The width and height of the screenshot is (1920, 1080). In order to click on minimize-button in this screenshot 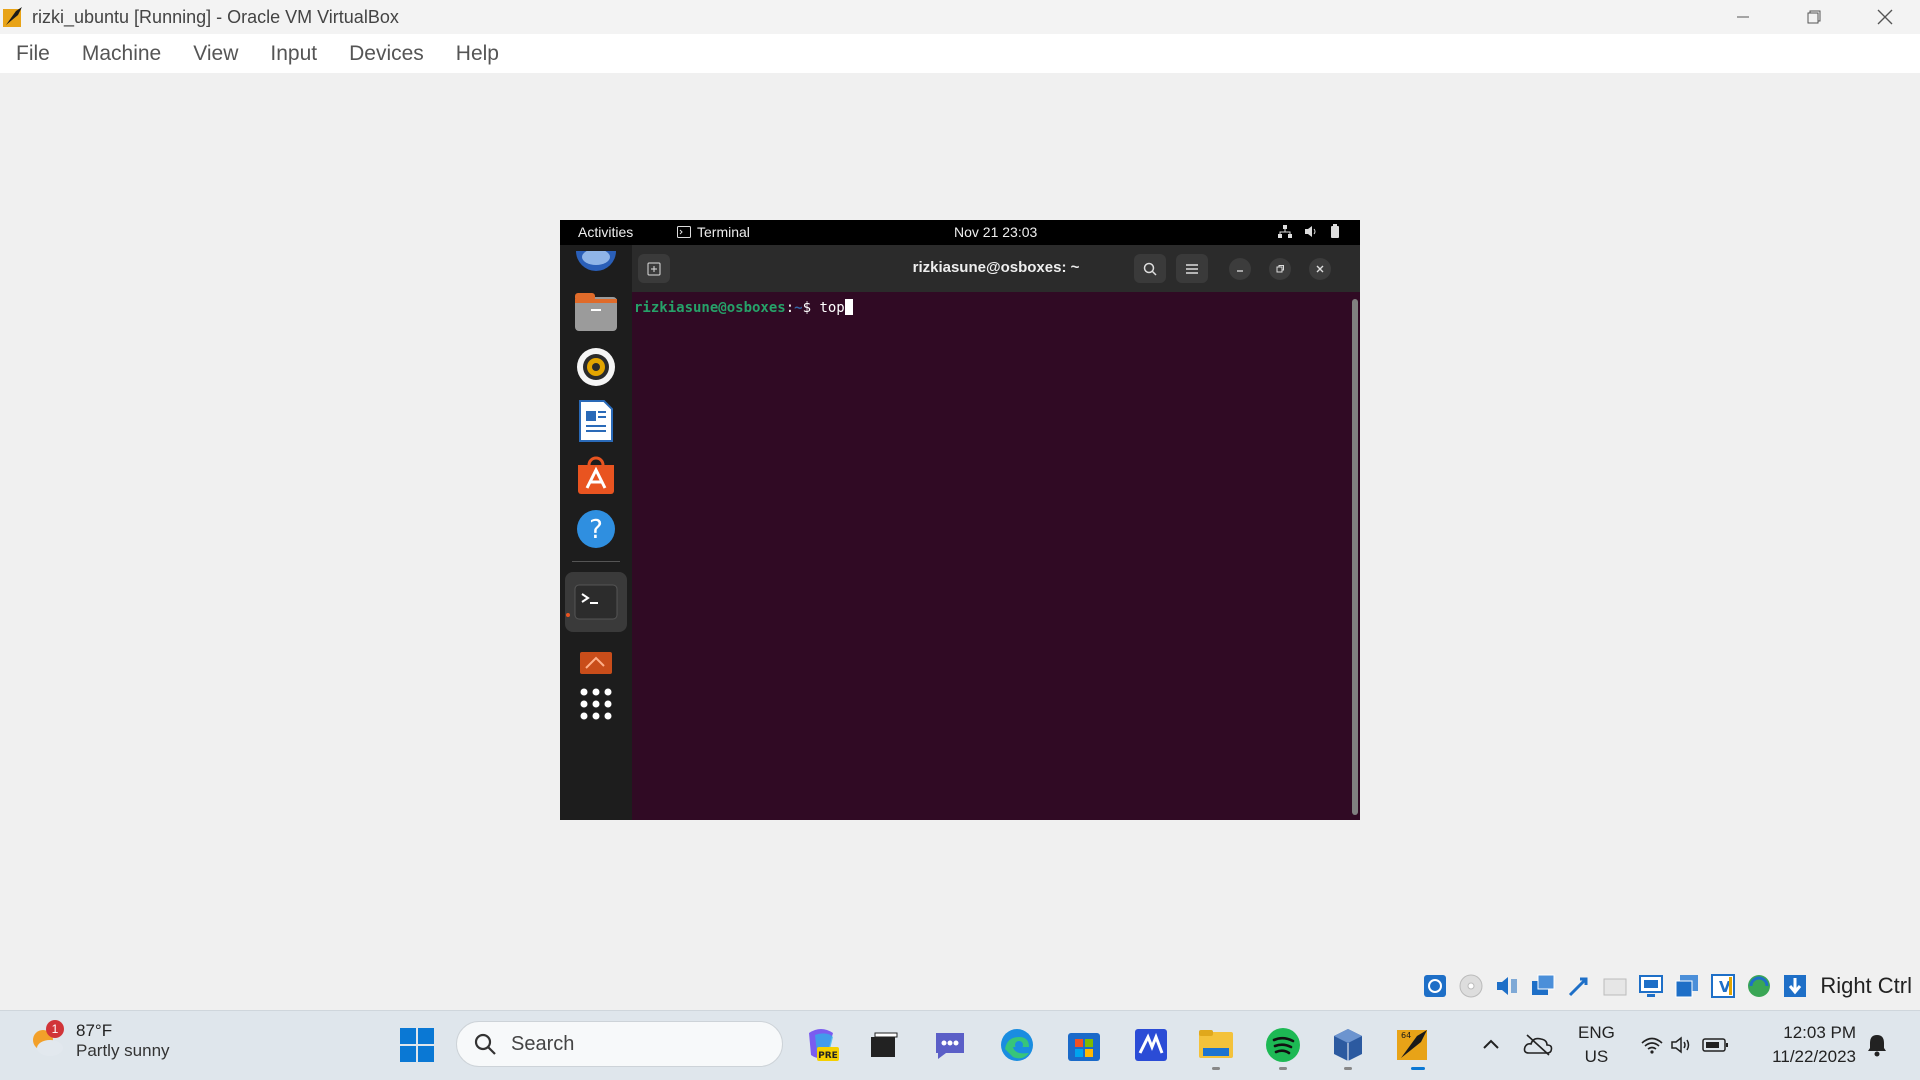, I will do `click(1742, 17)`.